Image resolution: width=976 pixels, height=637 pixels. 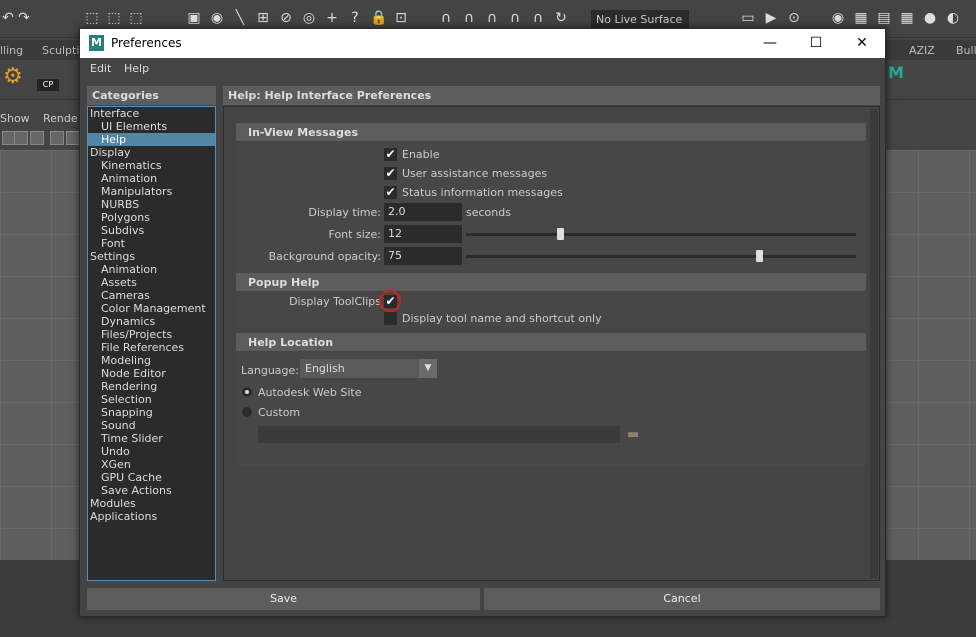 What do you see at coordinates (151, 464) in the screenshot?
I see `category-item: XGen` at bounding box center [151, 464].